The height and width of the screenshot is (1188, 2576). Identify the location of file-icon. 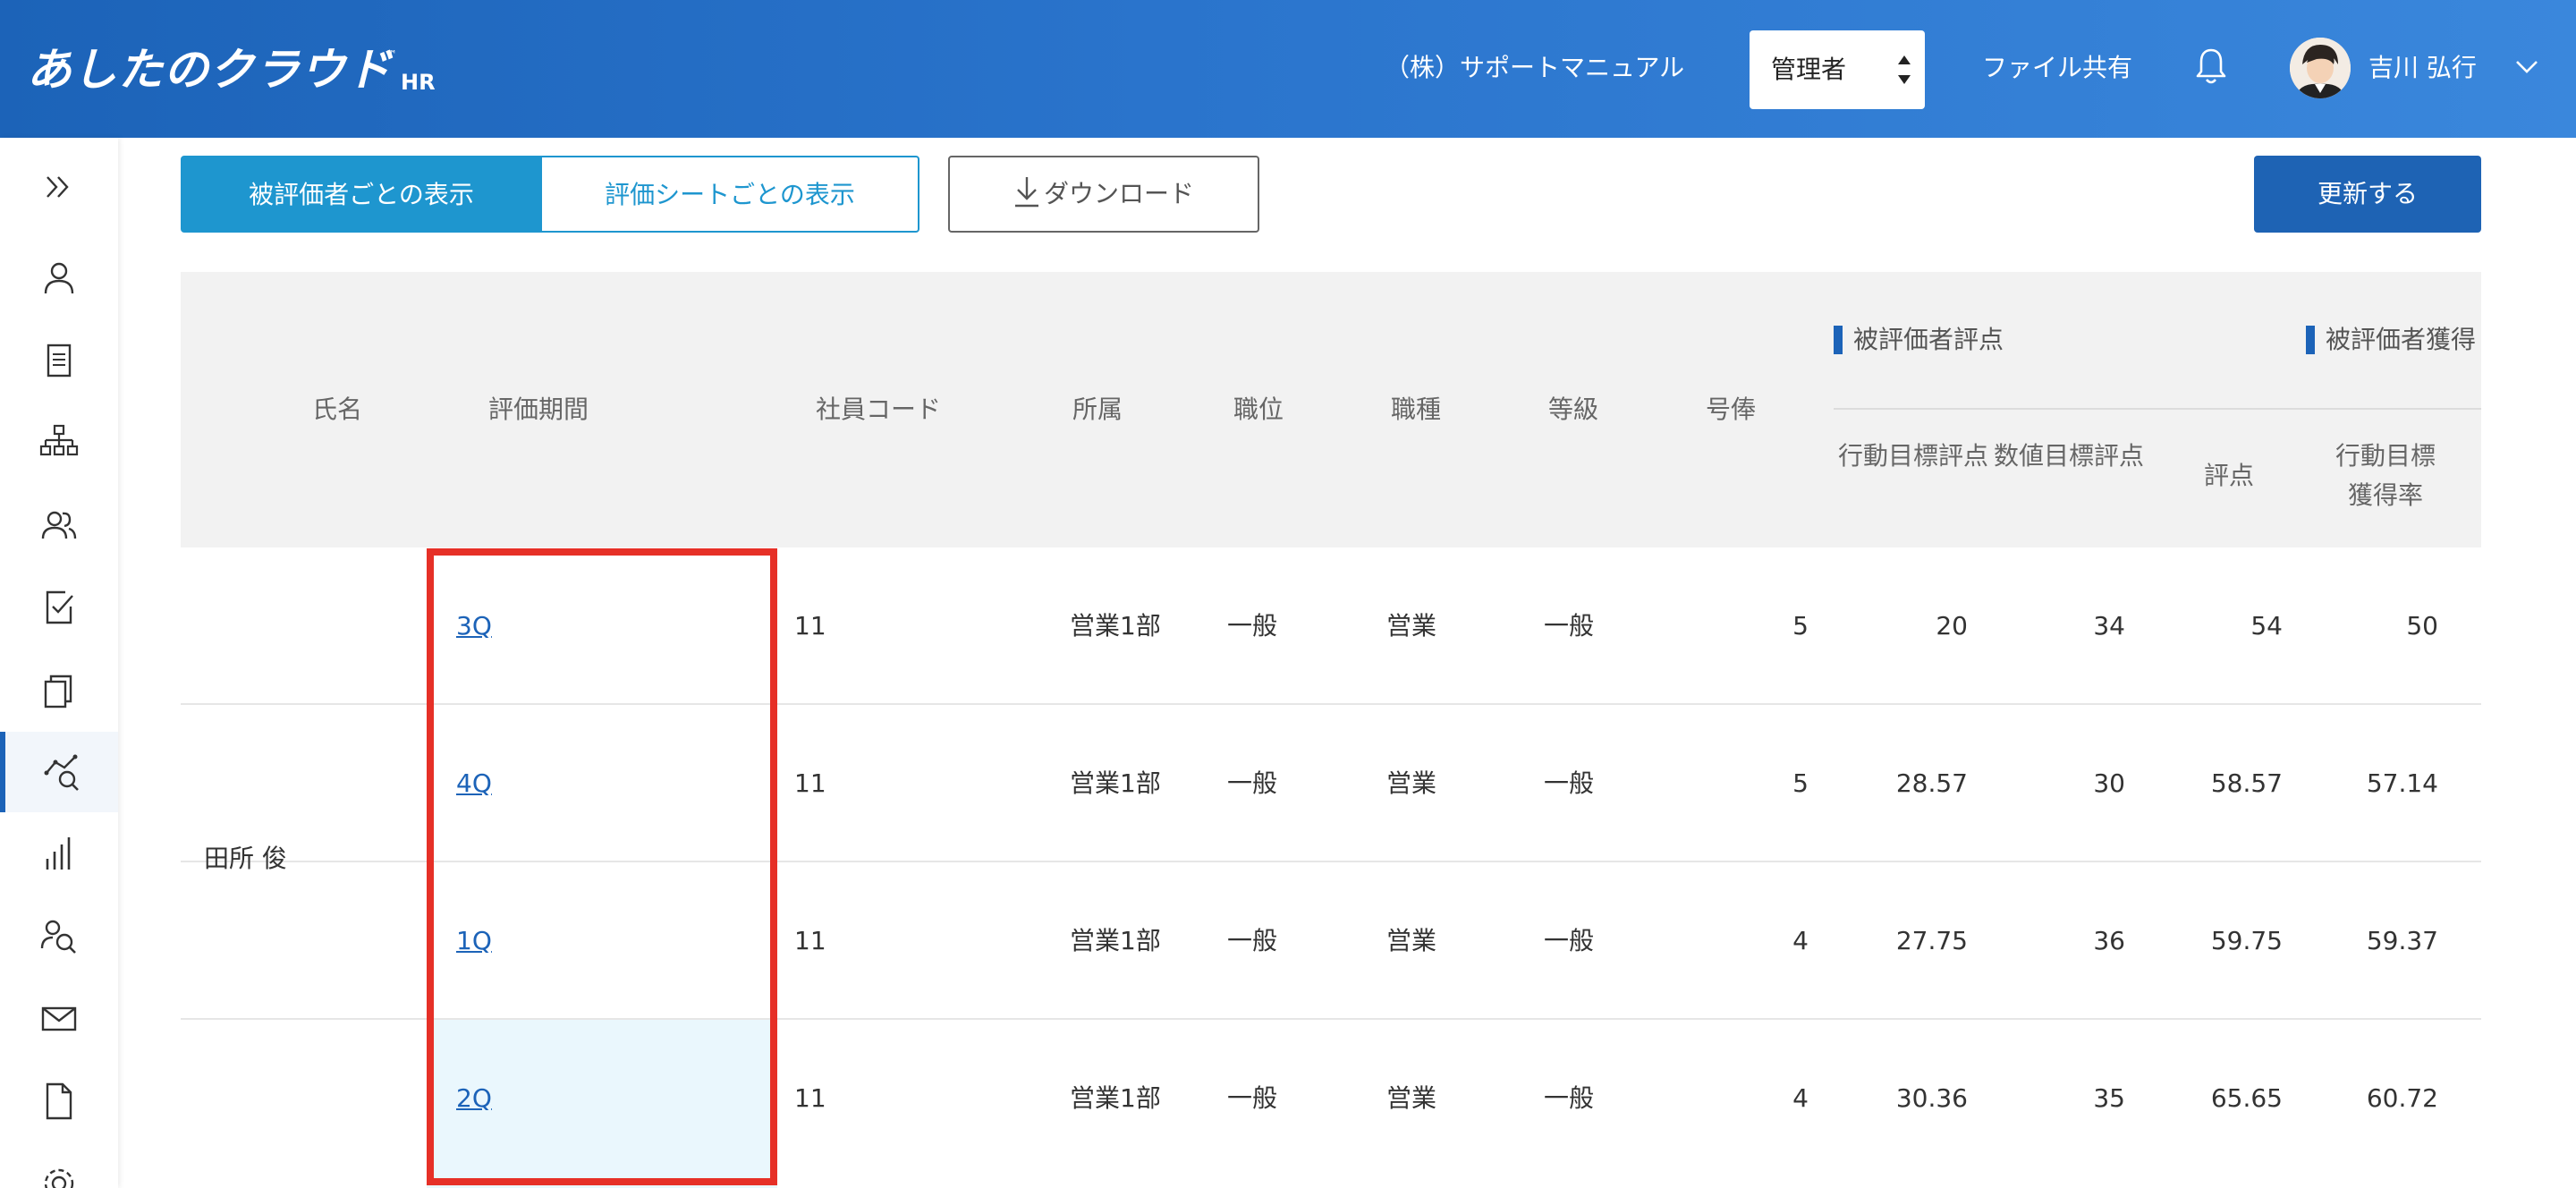
(59, 1101).